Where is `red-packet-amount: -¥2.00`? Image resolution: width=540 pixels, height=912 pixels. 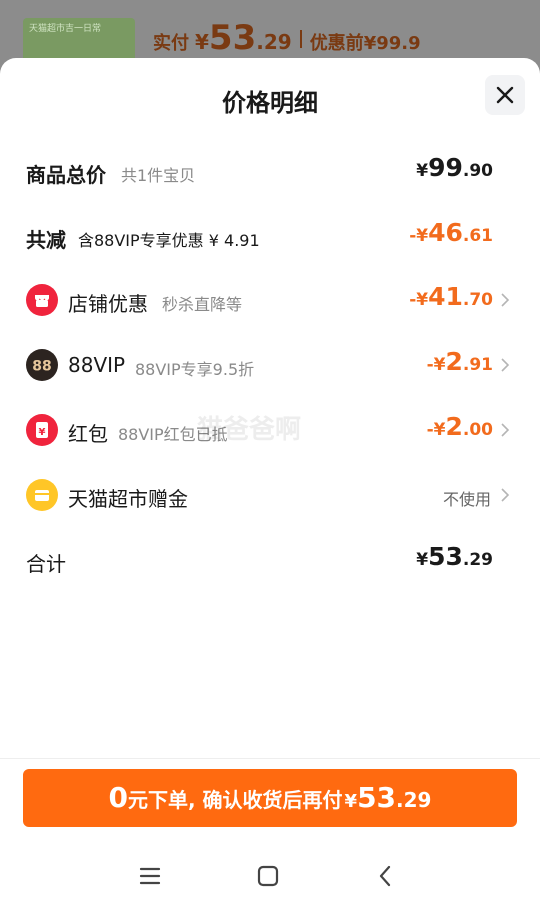
red-packet-amount: -¥2.00 is located at coordinates (460, 426).